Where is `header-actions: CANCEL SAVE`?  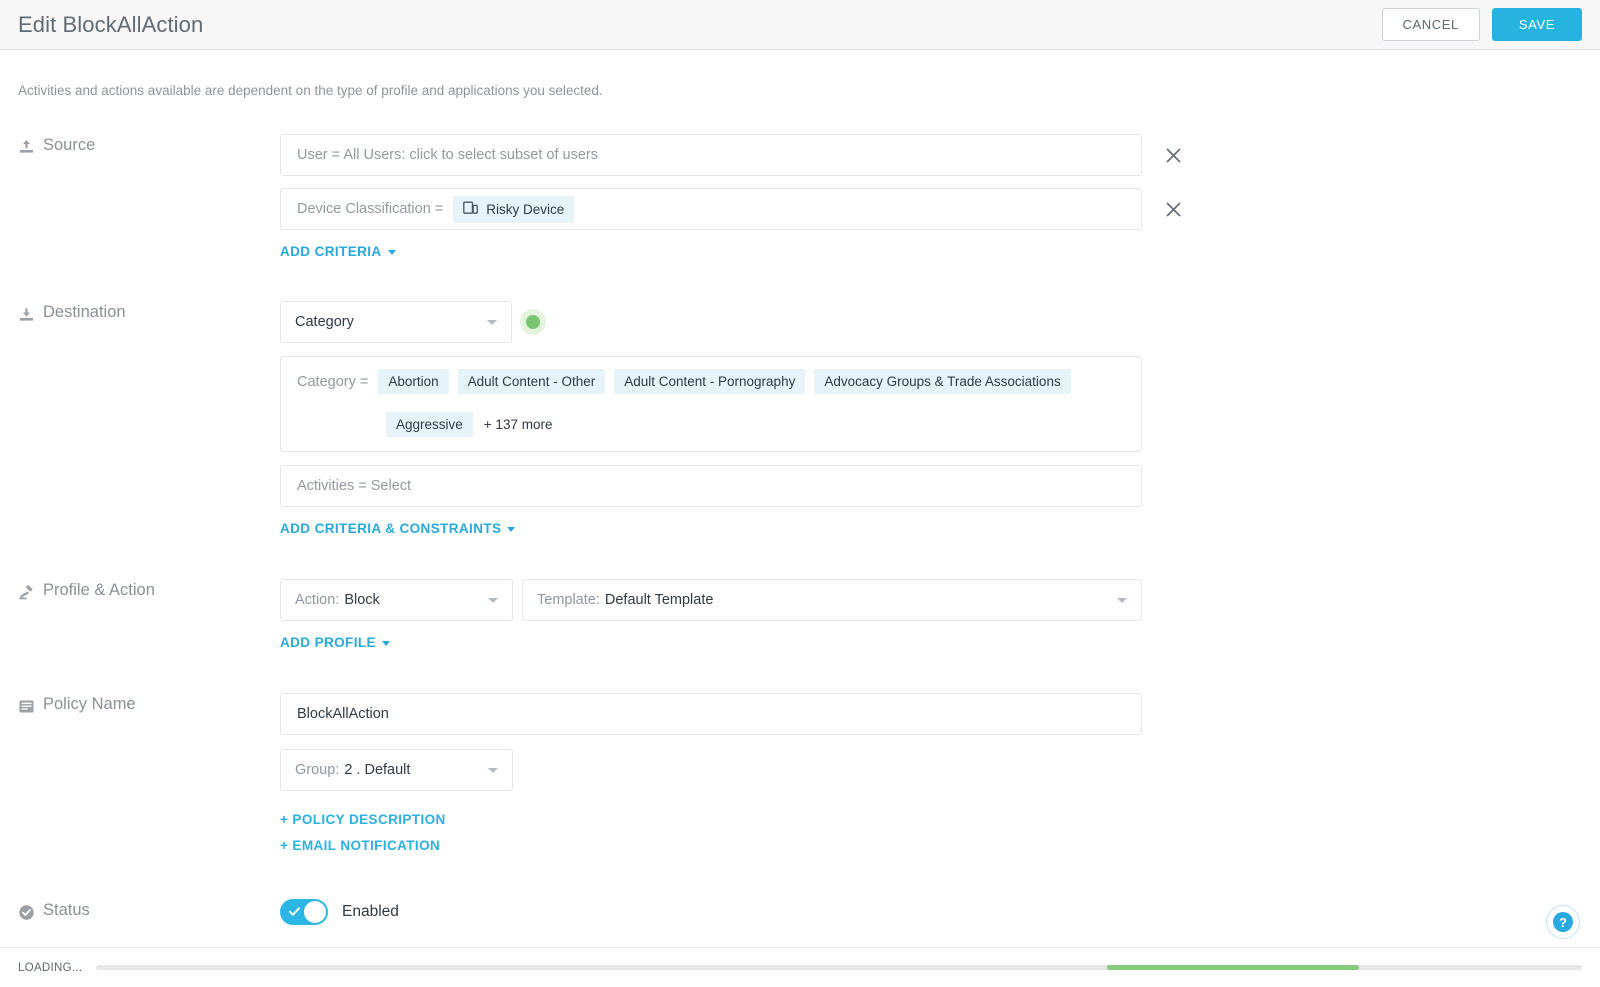
header-actions: CANCEL SAVE is located at coordinates (1481, 24).